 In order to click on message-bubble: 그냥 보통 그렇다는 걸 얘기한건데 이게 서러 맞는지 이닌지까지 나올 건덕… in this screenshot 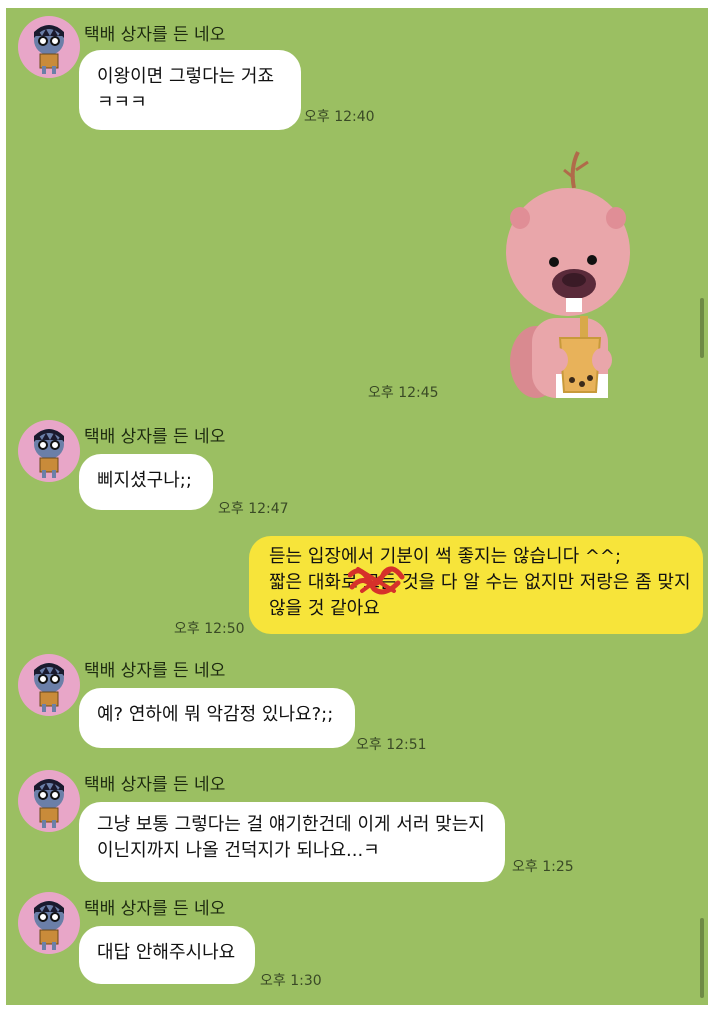, I will do `click(292, 842)`.